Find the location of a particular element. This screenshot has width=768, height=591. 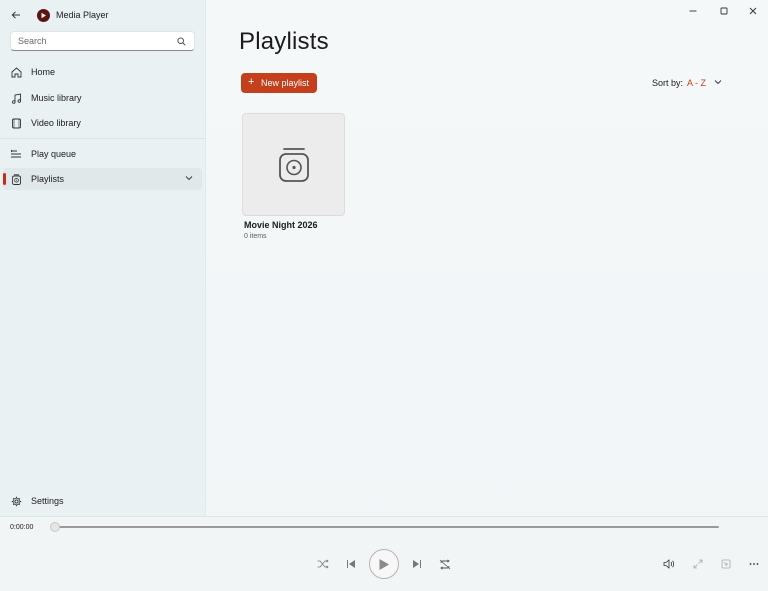

play-logo-icon is located at coordinates (43, 15).